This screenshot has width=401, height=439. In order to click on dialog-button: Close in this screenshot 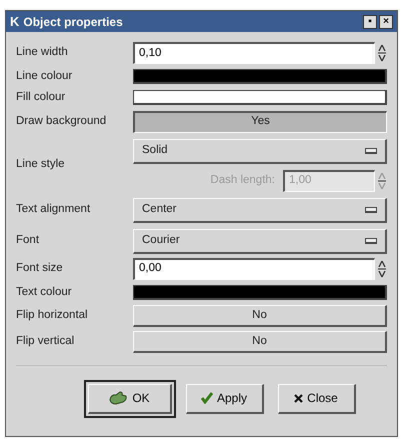, I will do `click(317, 399)`.